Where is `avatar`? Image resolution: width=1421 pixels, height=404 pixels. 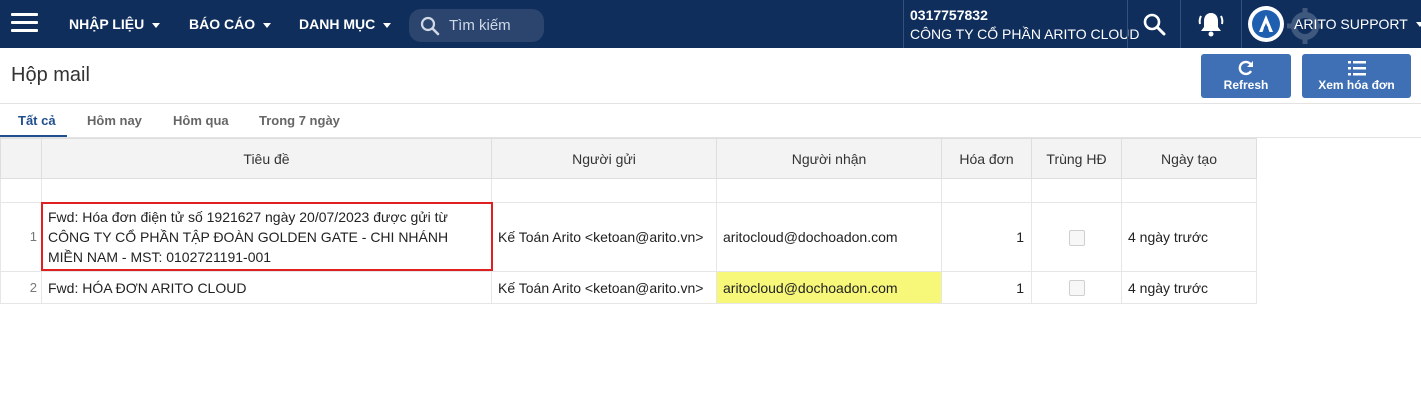 avatar is located at coordinates (1266, 24).